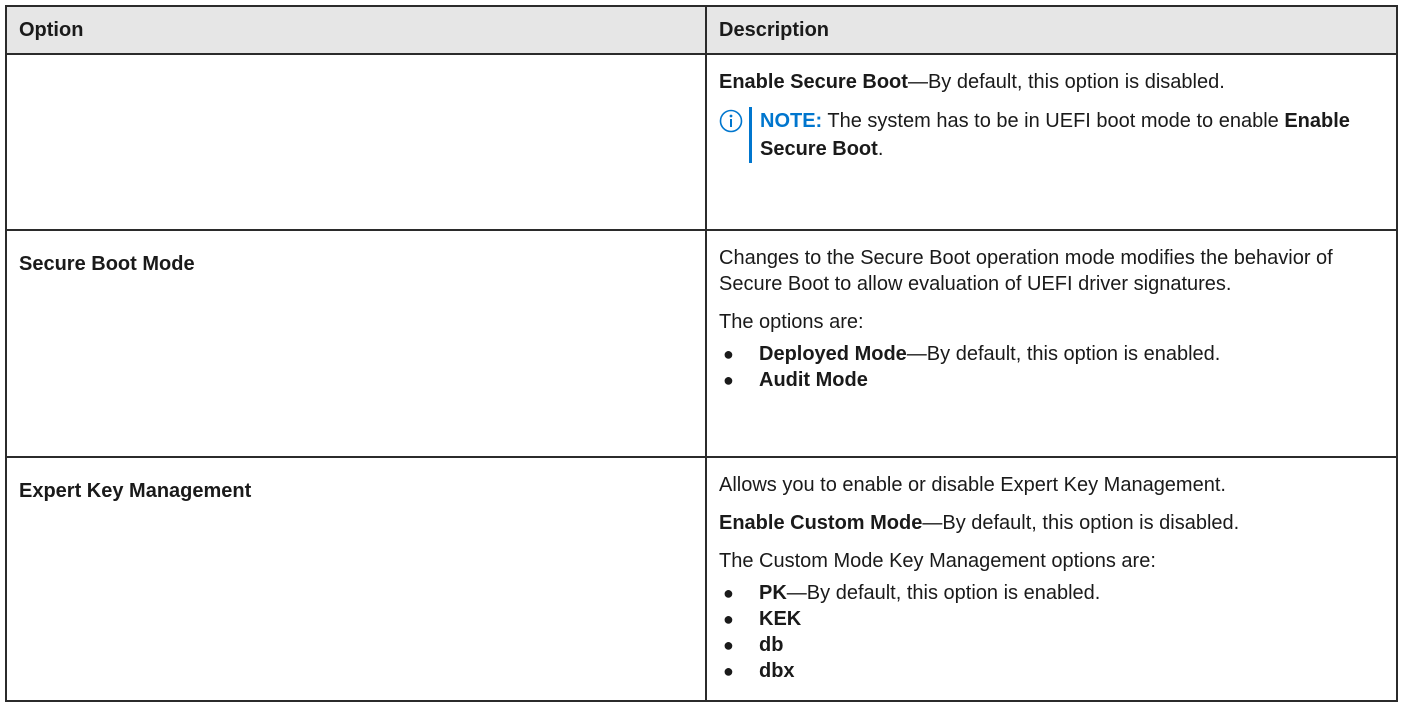 Image resolution: width=1402 pixels, height=702 pixels. Describe the element at coordinates (833, 354) in the screenshot. I see `item-name: Deployed Mode` at that location.